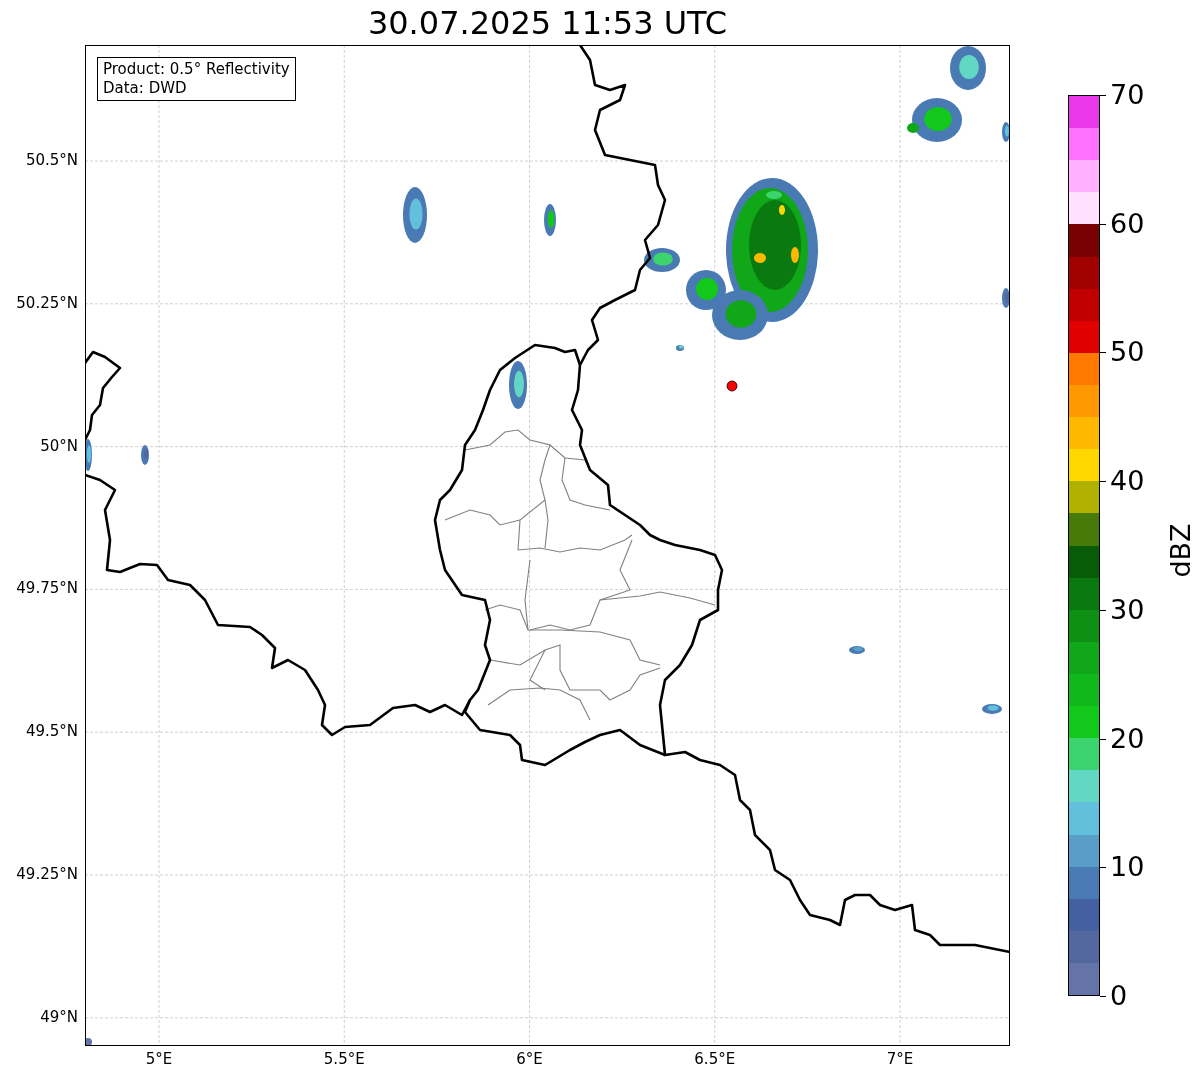 The height and width of the screenshot is (1081, 1202). Describe the element at coordinates (1119, 995) in the screenshot. I see `colorbar-tick-label: 0` at that location.